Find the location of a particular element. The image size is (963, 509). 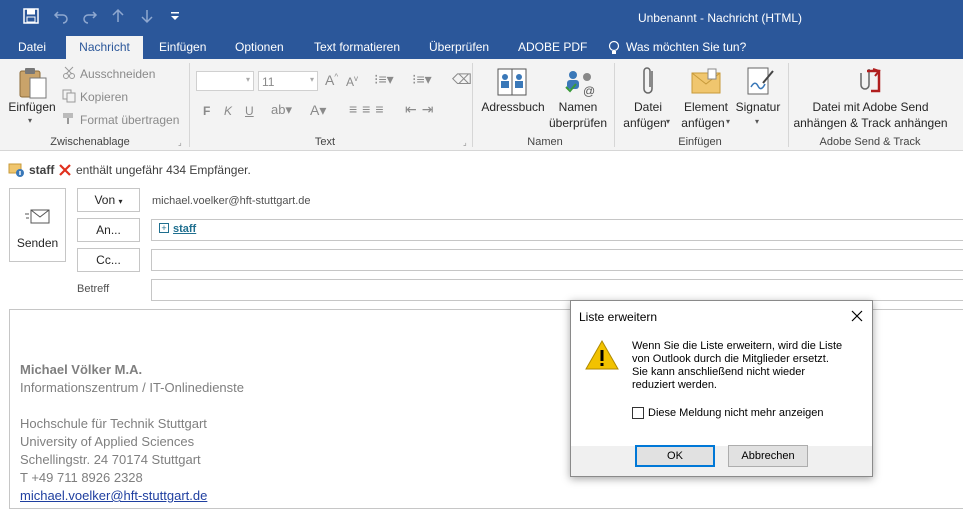

highlight-icon: ab▾ is located at coordinates (281, 110).